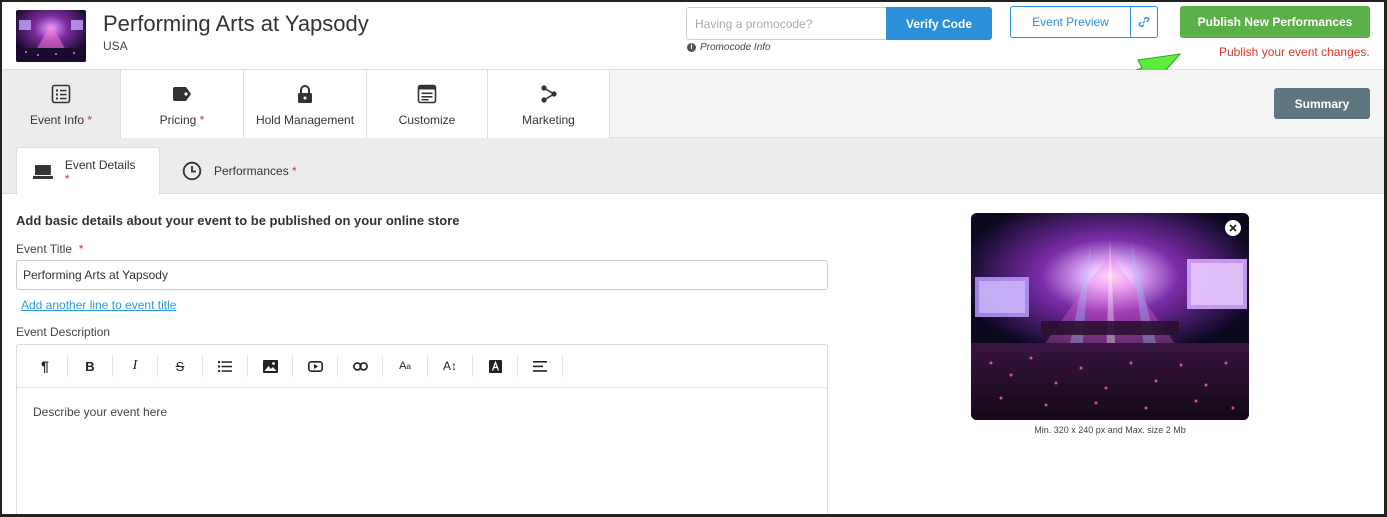 This screenshot has height=517, width=1387. Describe the element at coordinates (422, 275) in the screenshot. I see `event-title-input` at that location.